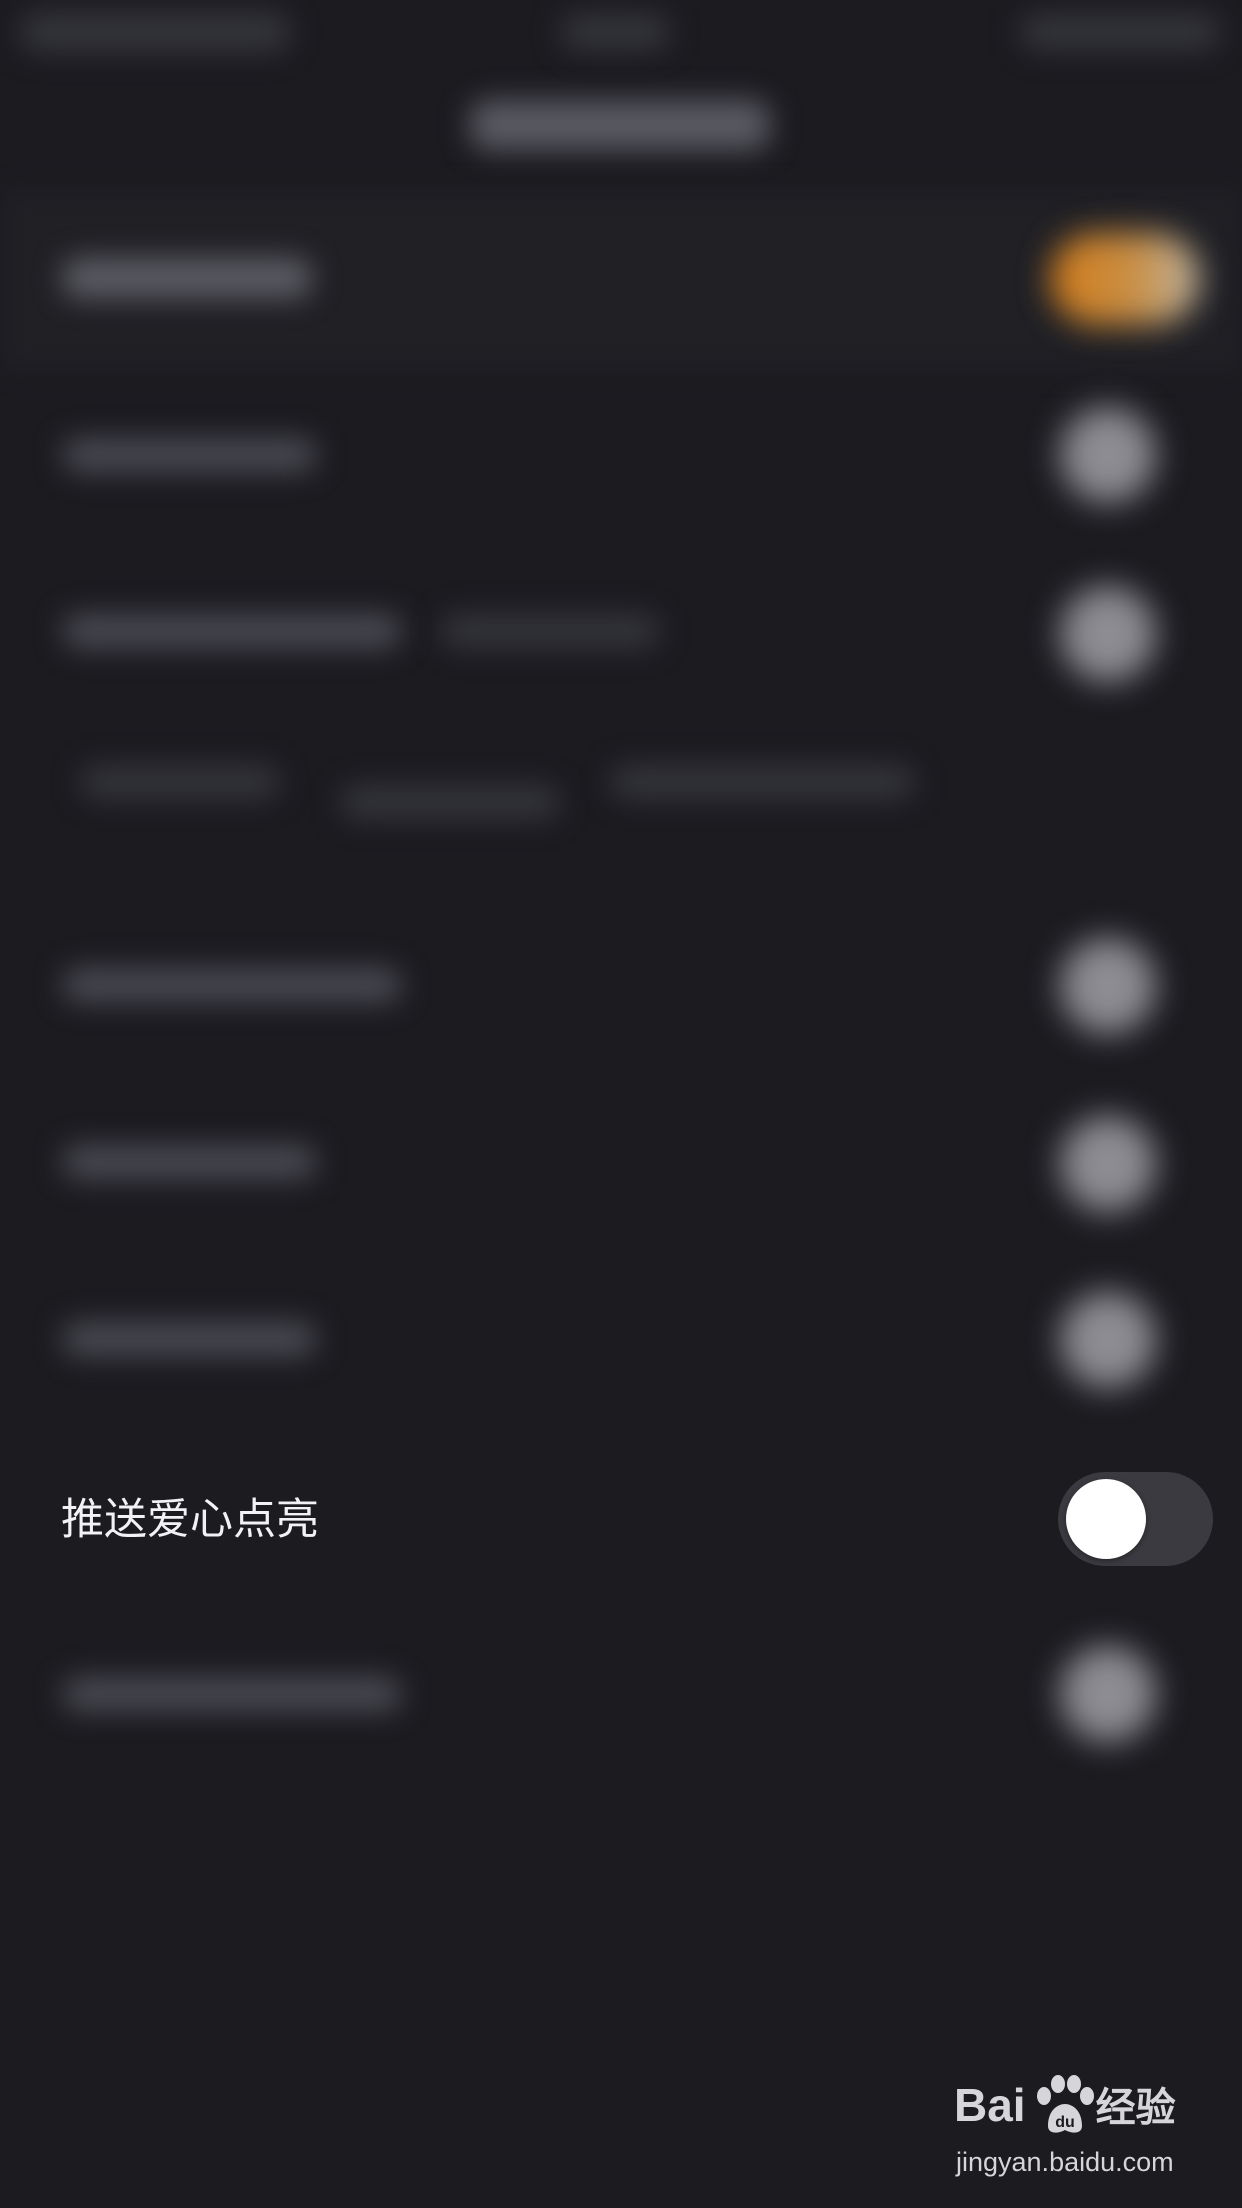  I want to click on row-9-toggle-blurred, so click(1108, 1694).